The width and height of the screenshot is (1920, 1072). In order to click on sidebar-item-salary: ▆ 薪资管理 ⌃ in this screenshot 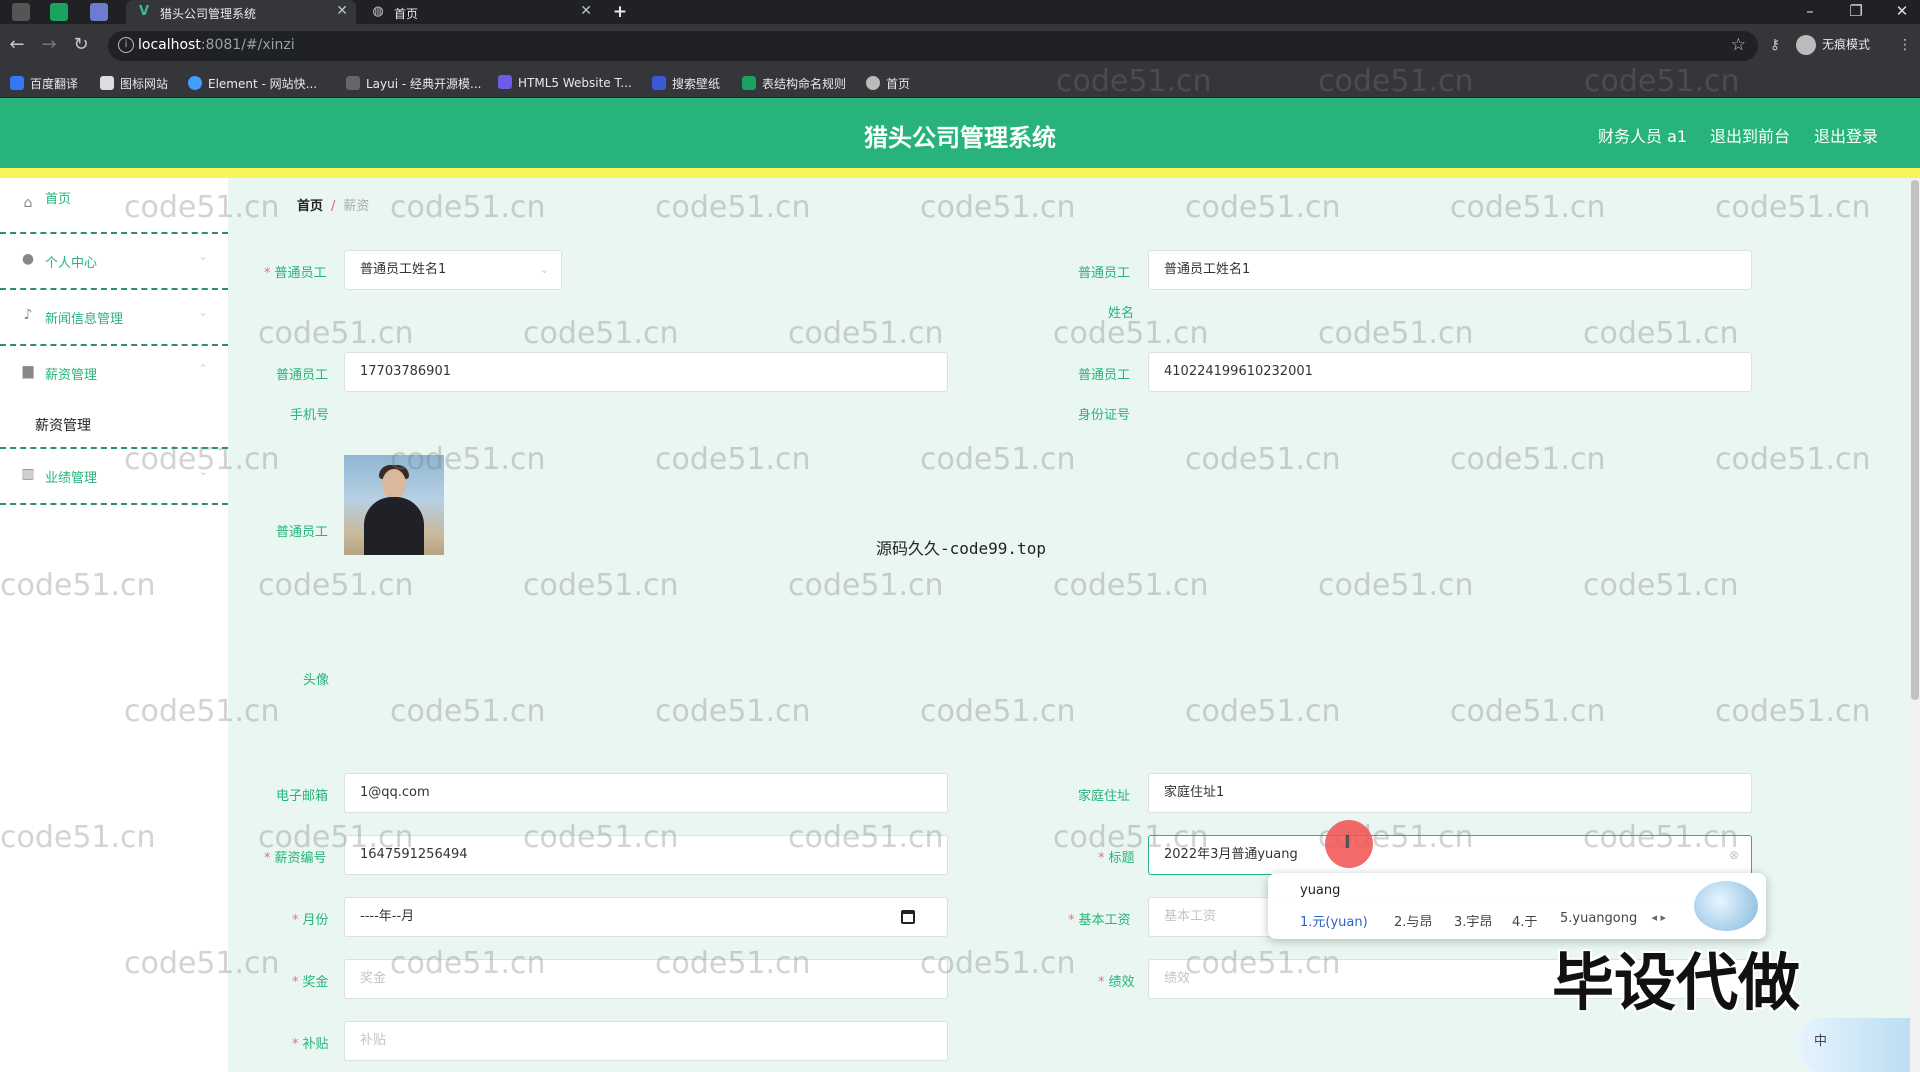, I will do `click(114, 374)`.